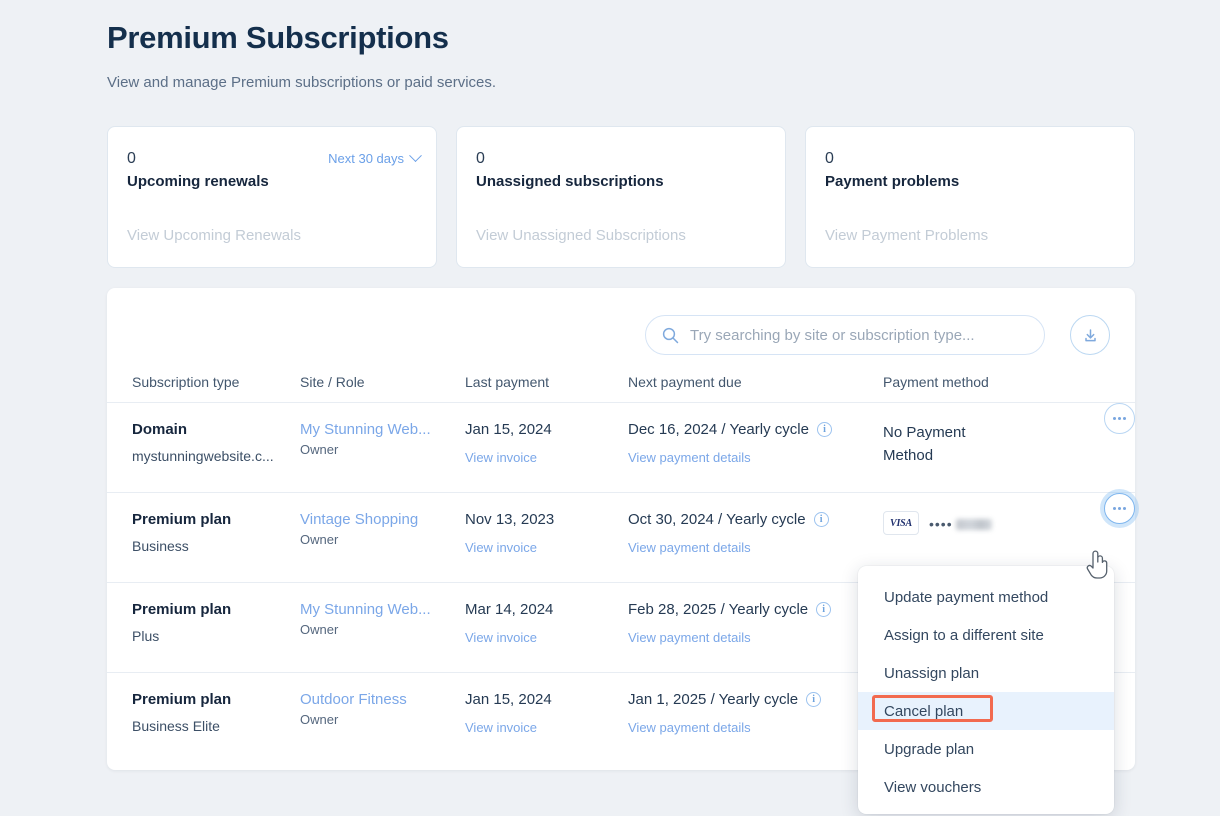 This screenshot has width=1220, height=816. Describe the element at coordinates (546, 718) in the screenshot. I see `cell-last-payment: Jan 15, 2024 View invoice` at that location.